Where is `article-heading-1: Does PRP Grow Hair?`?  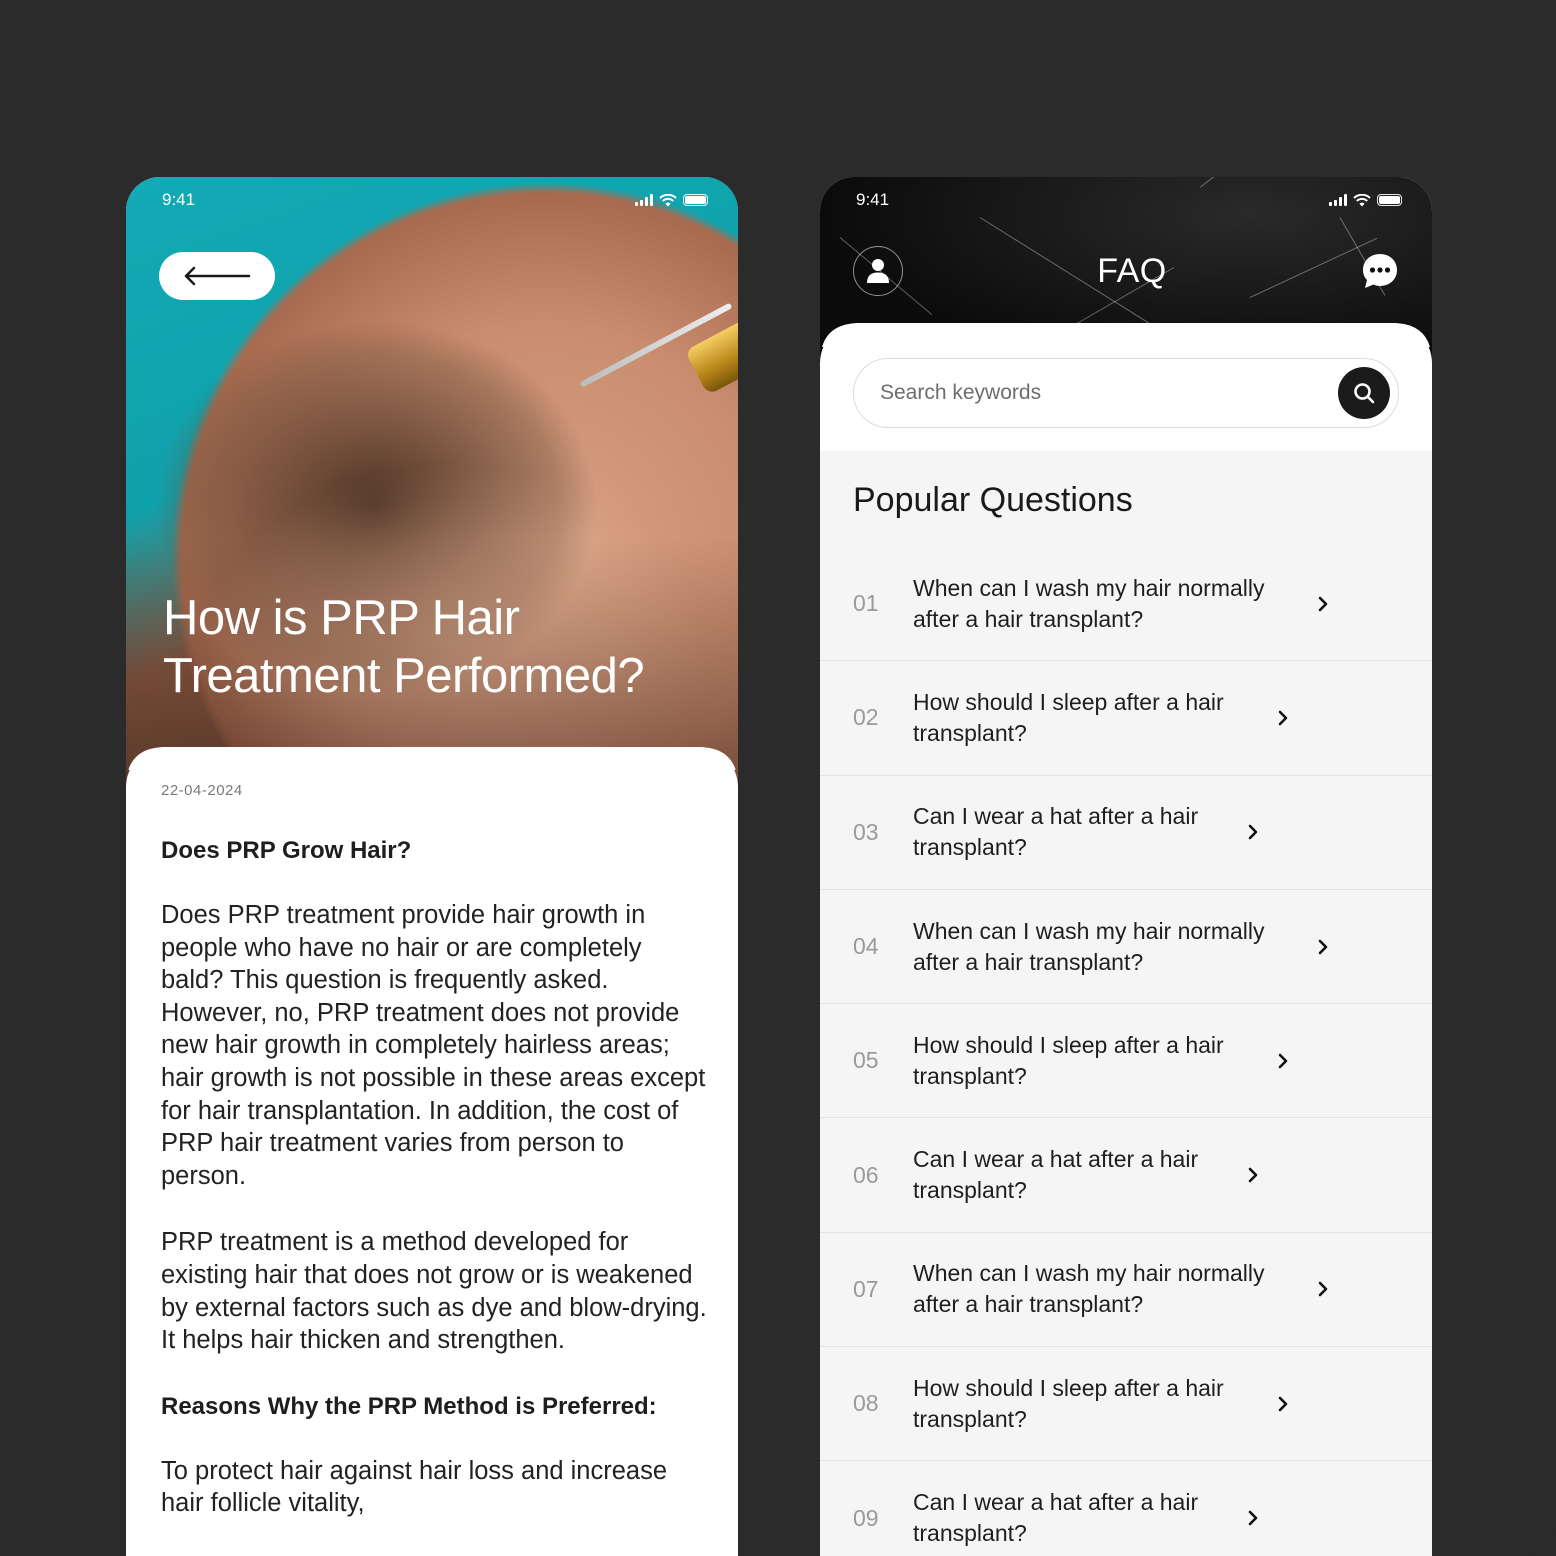
article-heading-1: Does PRP Grow Hair? is located at coordinates (286, 850).